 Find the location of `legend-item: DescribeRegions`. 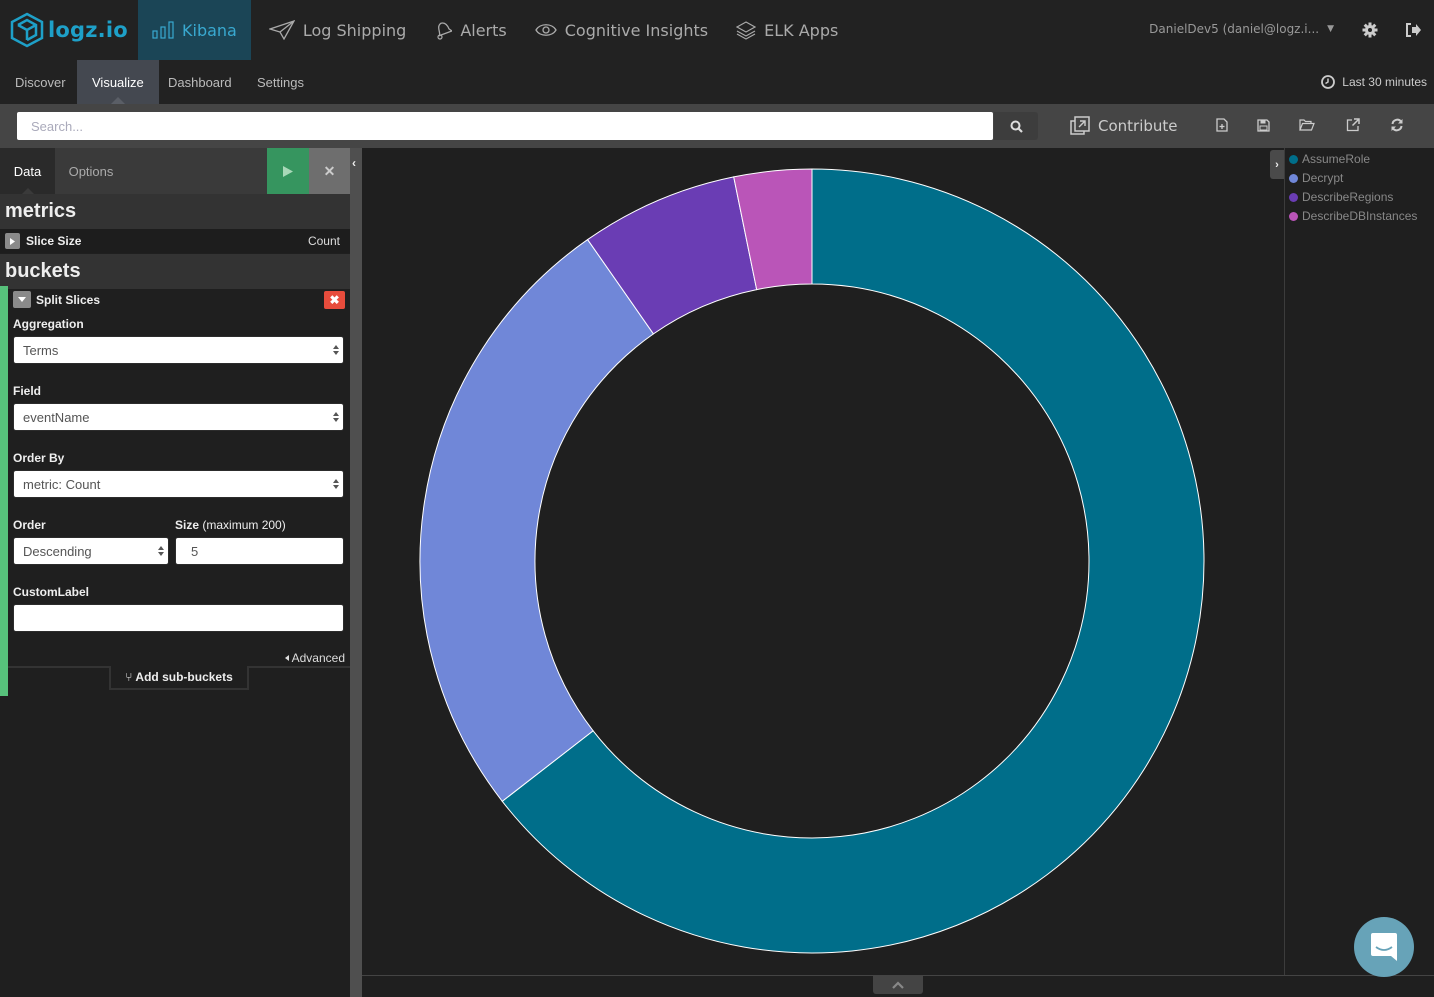

legend-item: DescribeRegions is located at coordinates (1341, 197).